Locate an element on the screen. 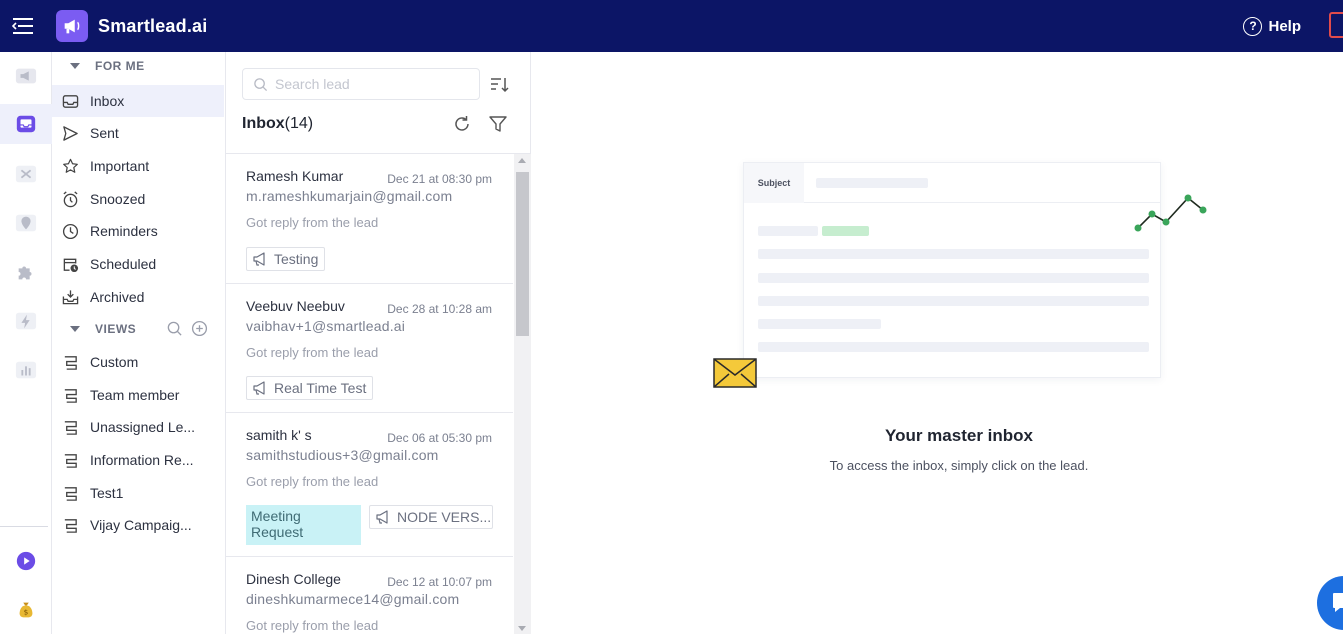 Image resolution: width=1343 pixels, height=634 pixels. view-label: Team member is located at coordinates (135, 395).